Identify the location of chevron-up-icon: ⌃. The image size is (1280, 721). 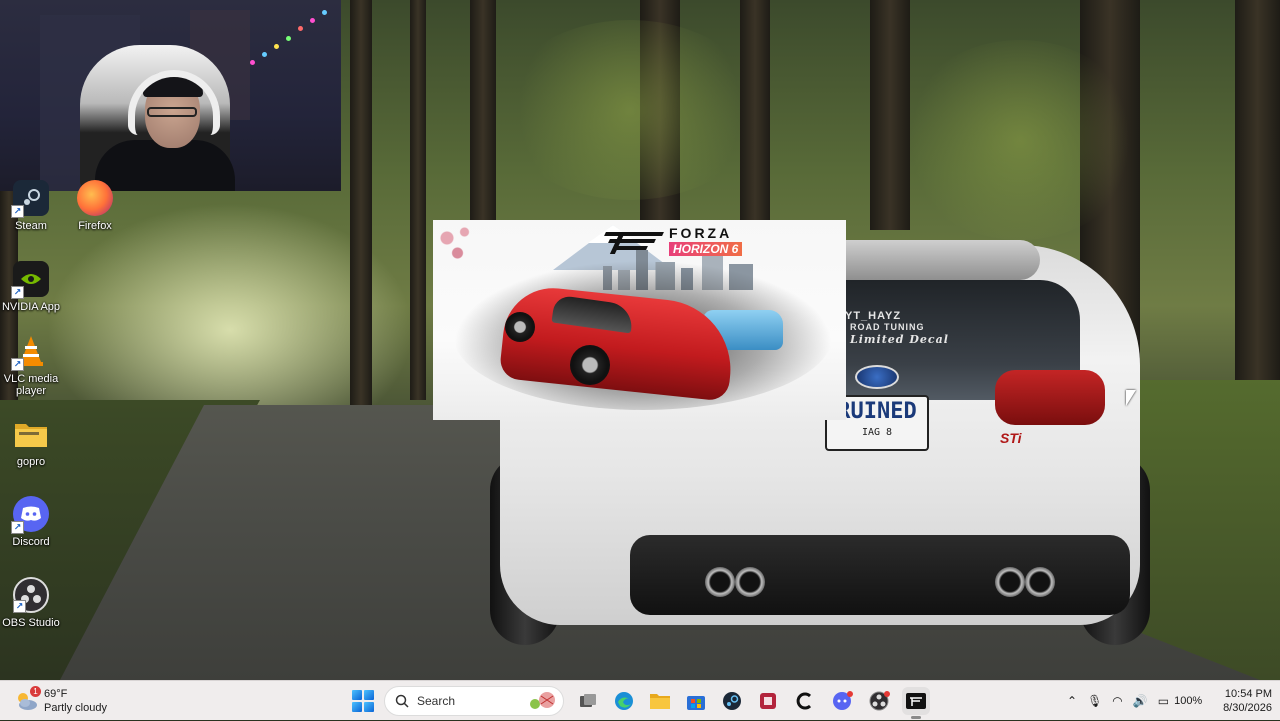
(1072, 701).